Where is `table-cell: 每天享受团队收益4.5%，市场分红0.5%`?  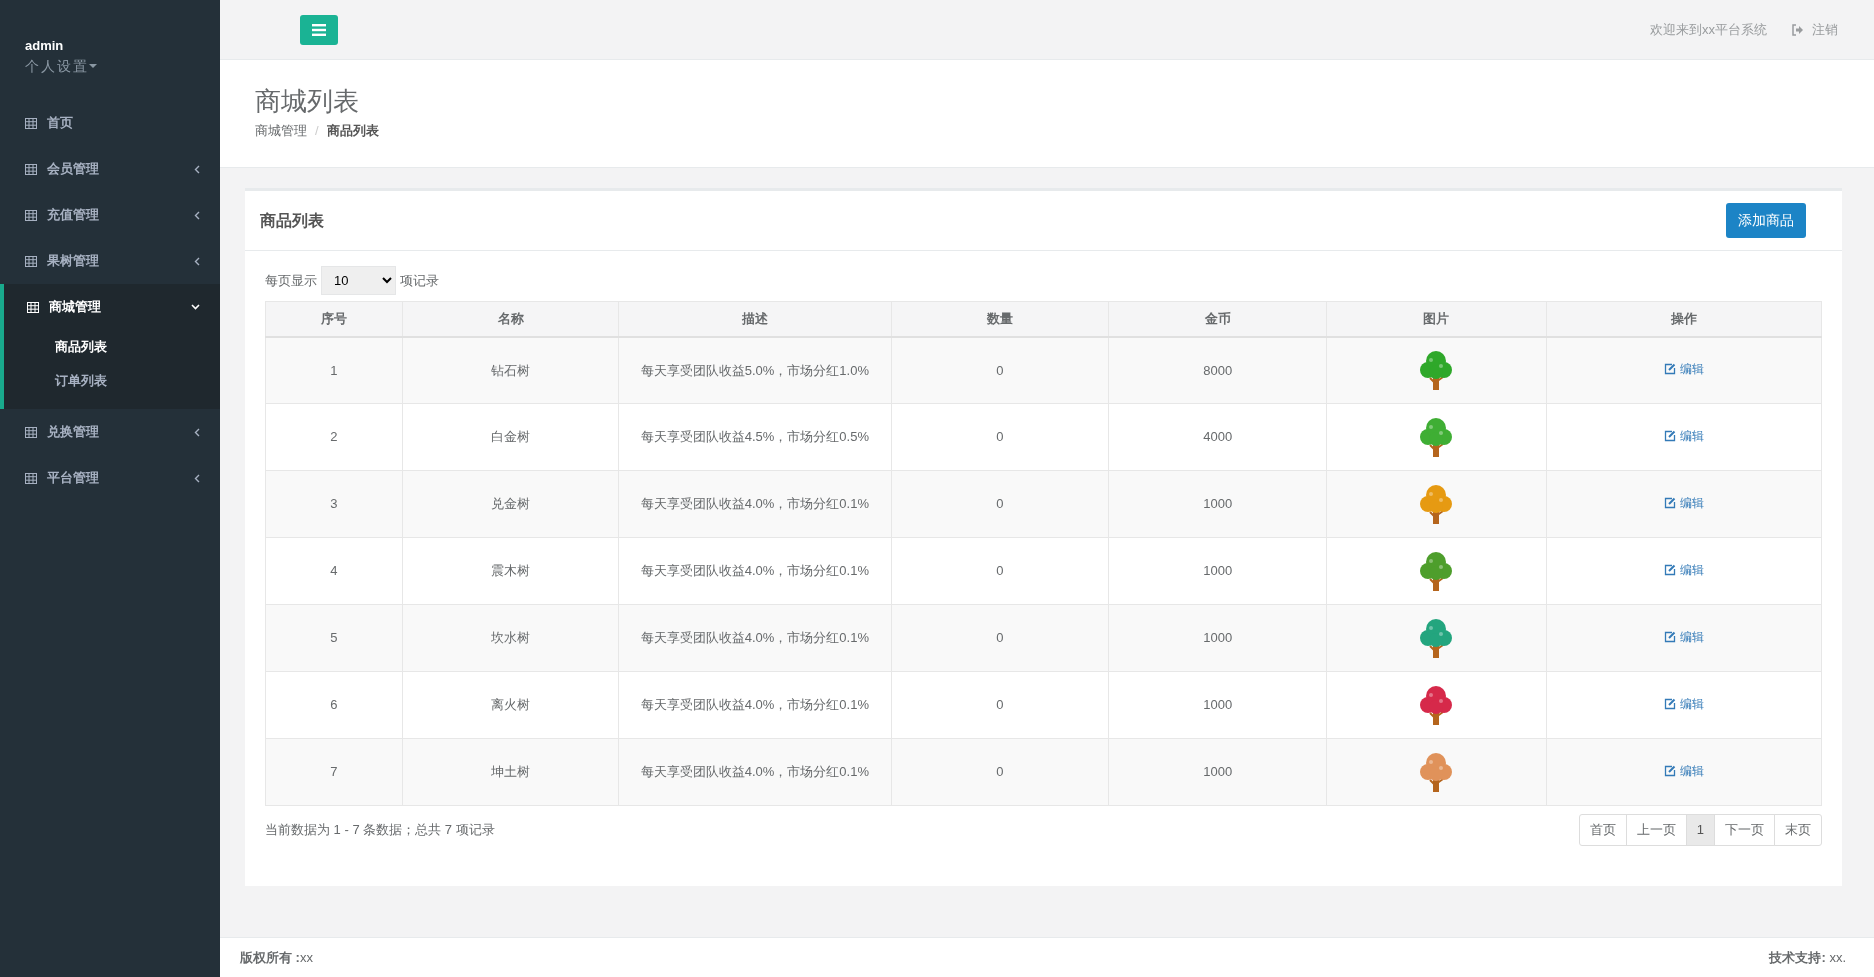 table-cell: 每天享受团队收益4.5%，市场分红0.5% is located at coordinates (754, 437).